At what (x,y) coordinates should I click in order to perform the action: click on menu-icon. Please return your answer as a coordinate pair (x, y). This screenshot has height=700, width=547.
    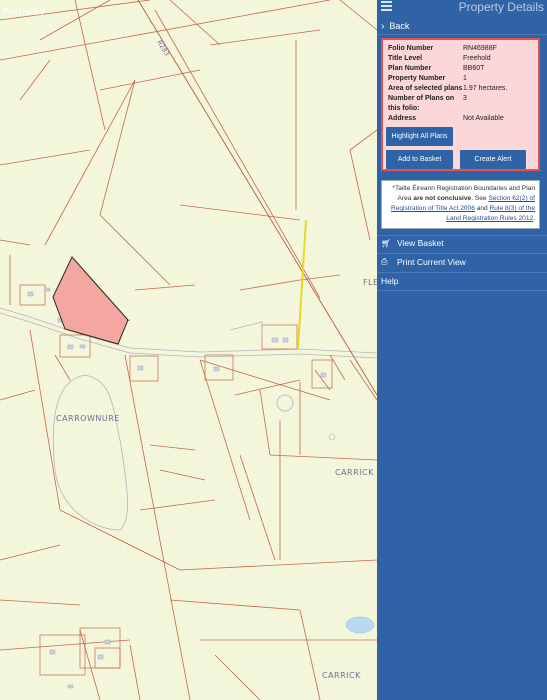
    Looking at the image, I should click on (386, 6).